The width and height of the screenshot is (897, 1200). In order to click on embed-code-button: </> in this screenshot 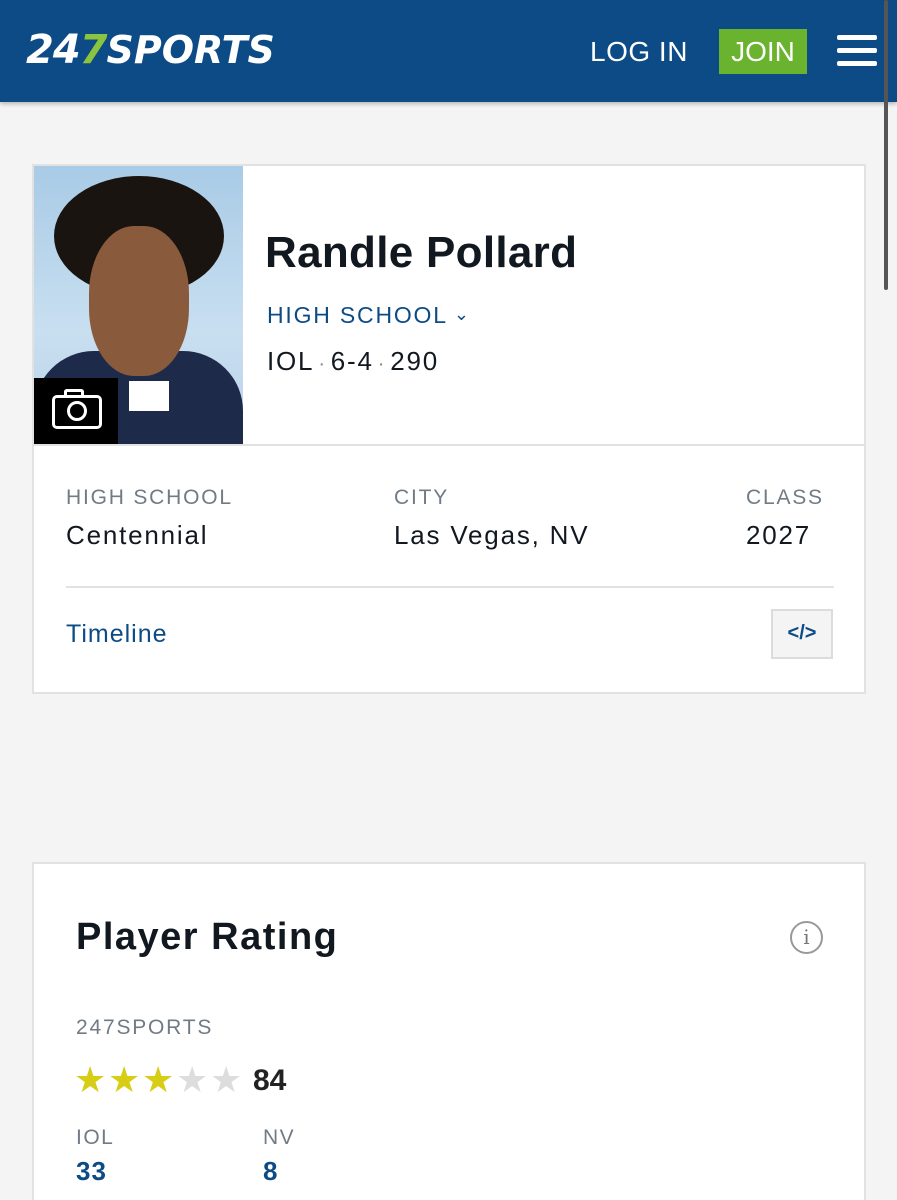, I will do `click(802, 634)`.